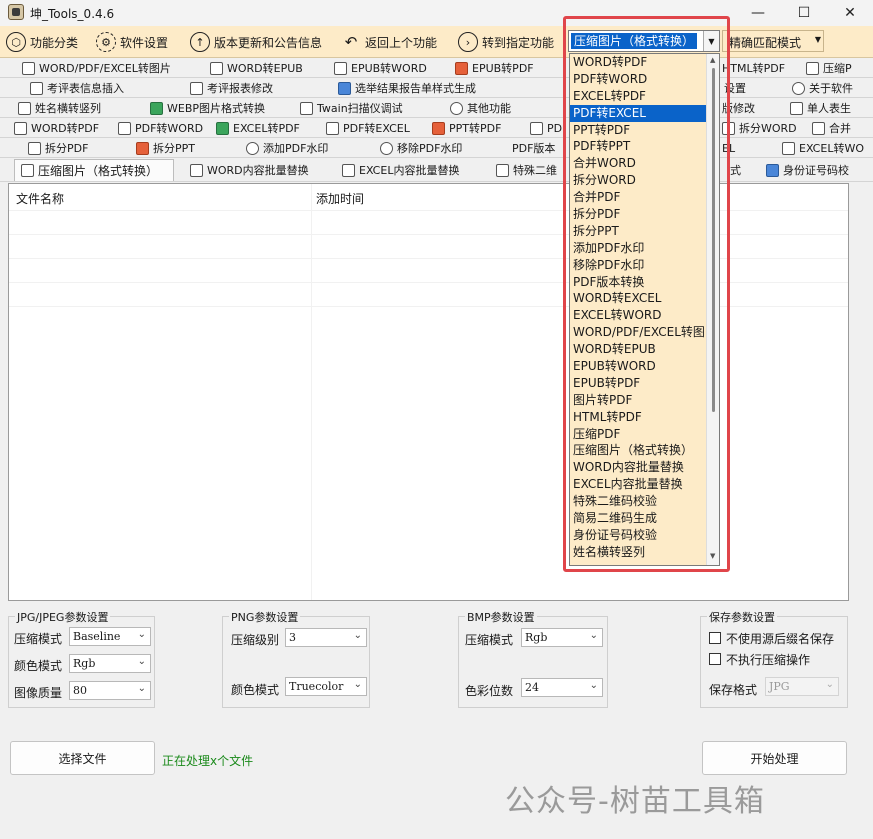 The image size is (873, 839). Describe the element at coordinates (72, 14) in the screenshot. I see `window-title: 坤_Tools_0.4.6` at that location.